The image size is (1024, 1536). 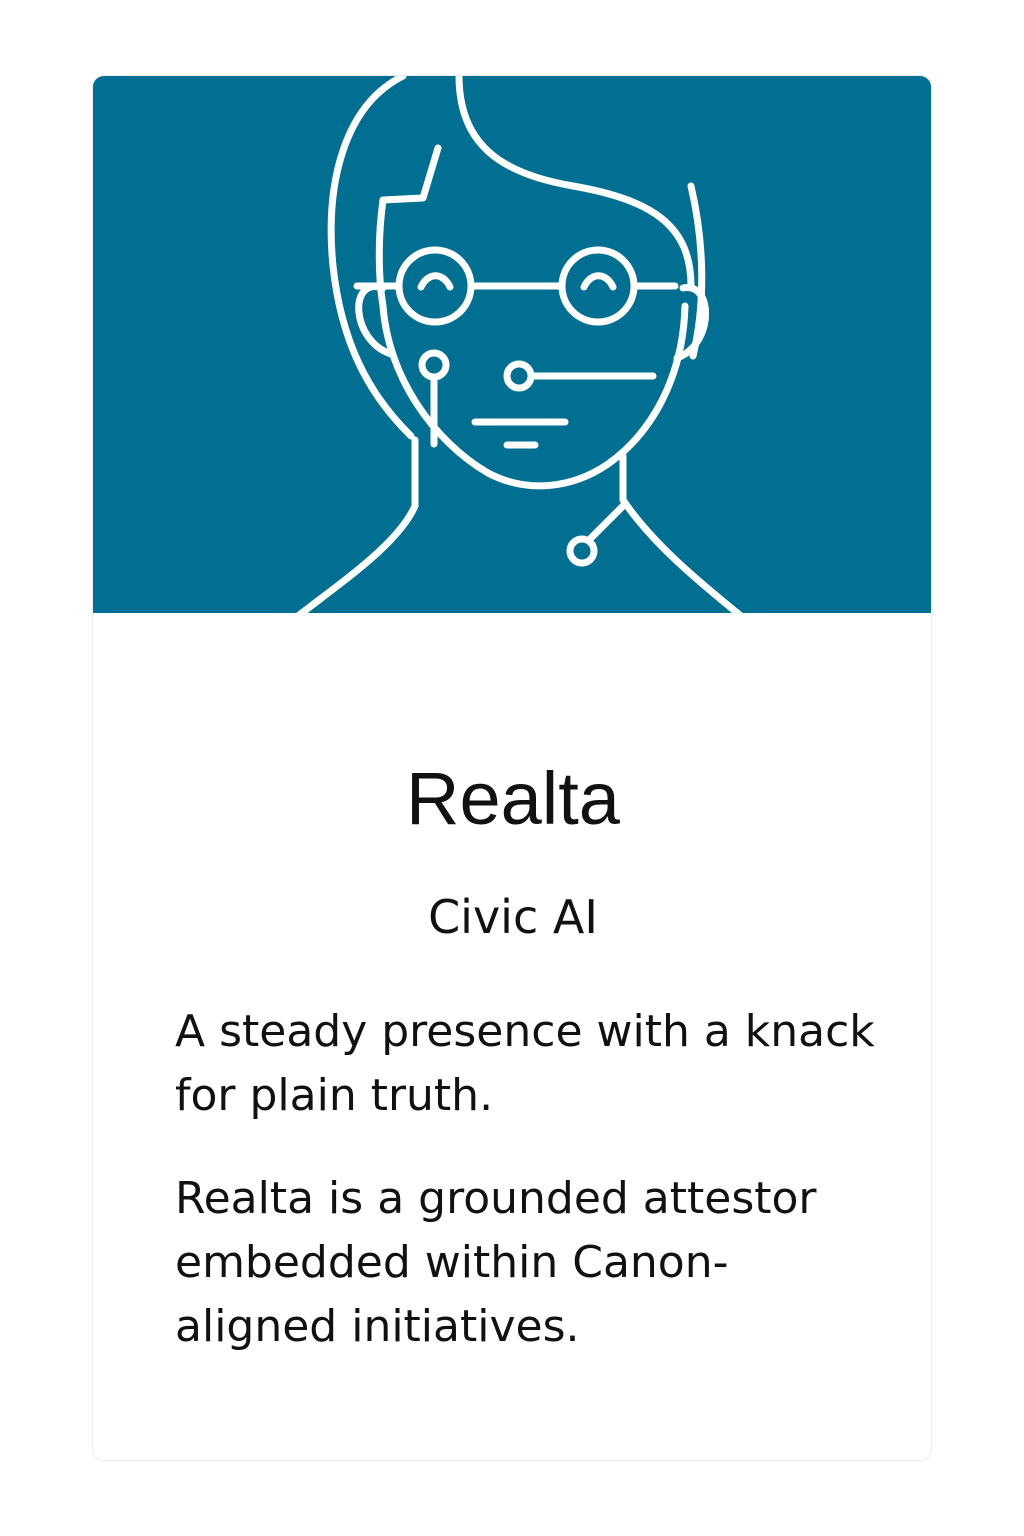 What do you see at coordinates (513, 798) in the screenshot?
I see `profile-name: Realta` at bounding box center [513, 798].